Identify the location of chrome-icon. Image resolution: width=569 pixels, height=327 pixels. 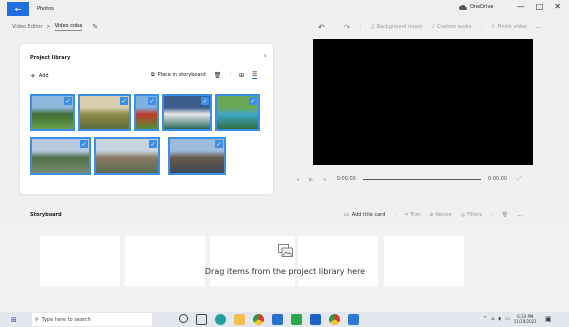
(258, 319).